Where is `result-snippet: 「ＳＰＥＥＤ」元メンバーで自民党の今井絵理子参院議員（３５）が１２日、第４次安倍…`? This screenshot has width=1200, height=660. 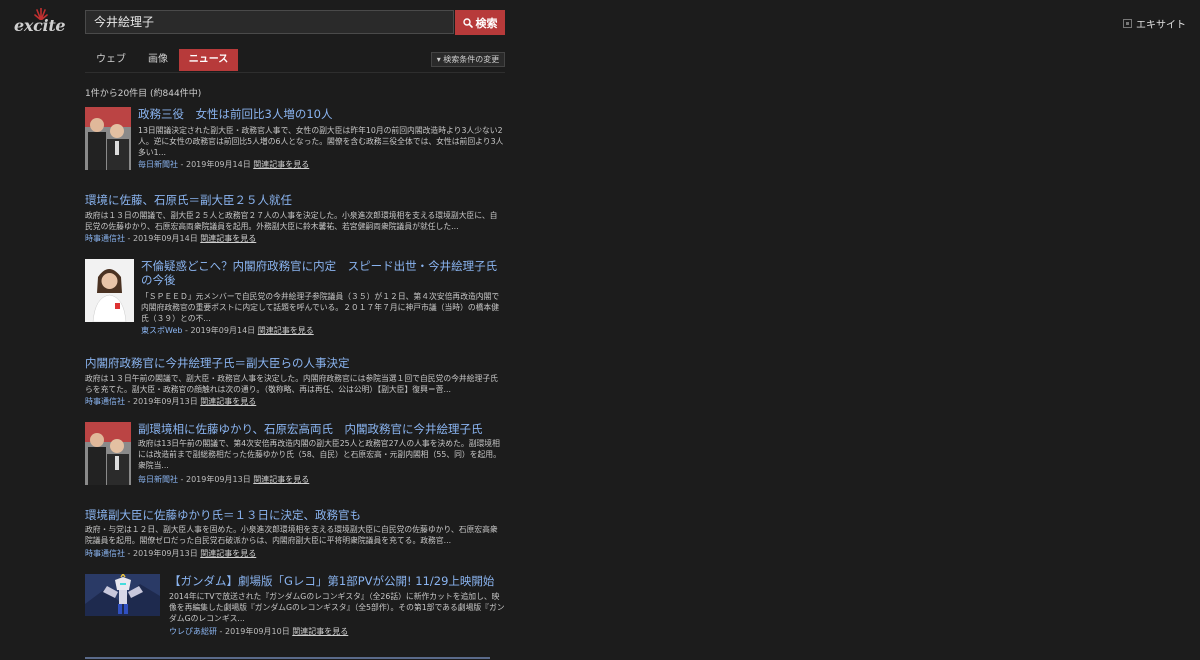 result-snippet: 「ＳＰＥＥＤ」元メンバーで自民党の今井絵理子参院議員（３５）が１２日、第４次安倍… is located at coordinates (320, 307).